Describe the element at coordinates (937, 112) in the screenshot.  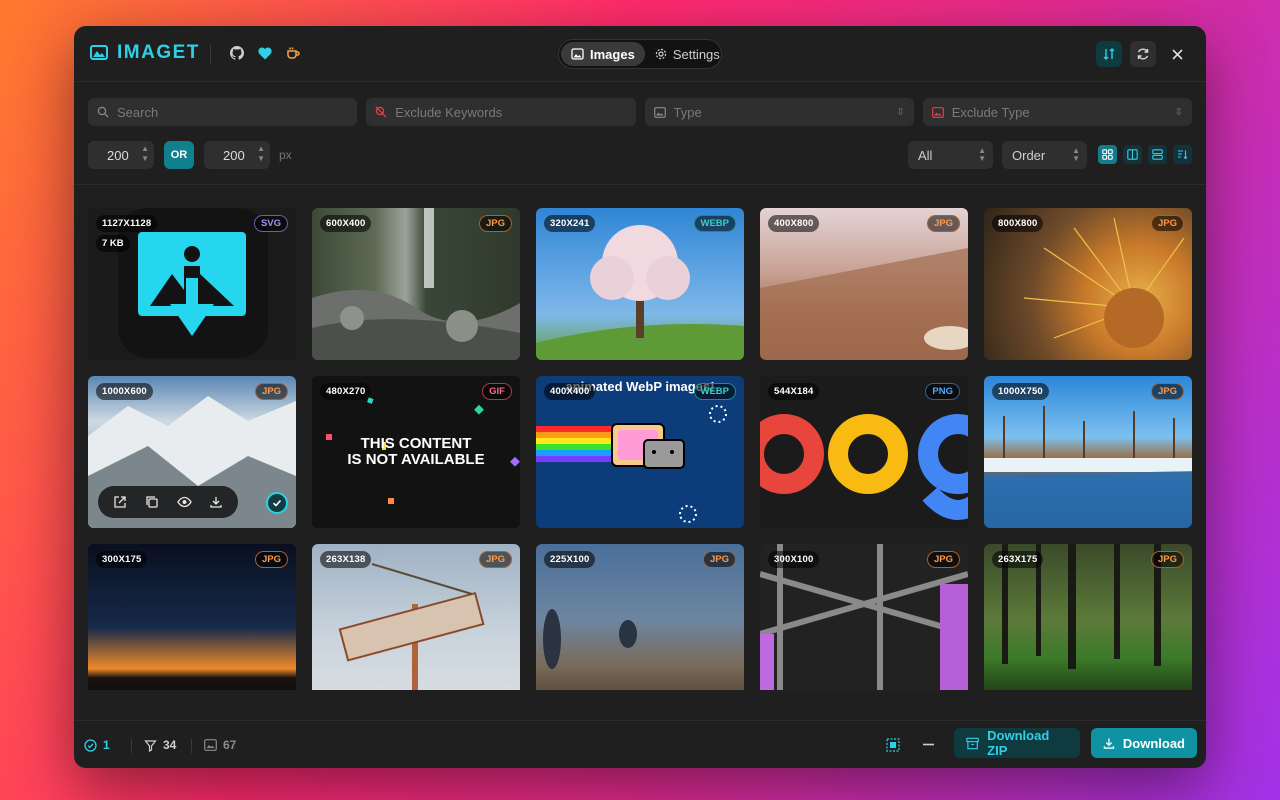
I see `image-off-icon` at that location.